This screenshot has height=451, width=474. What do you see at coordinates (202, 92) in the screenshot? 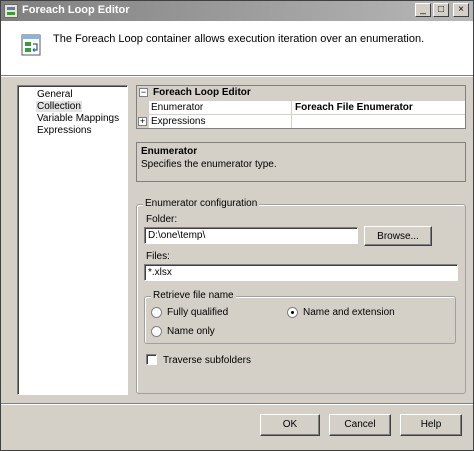
I see `property-category-label: Foreach Loop Editor` at bounding box center [202, 92].